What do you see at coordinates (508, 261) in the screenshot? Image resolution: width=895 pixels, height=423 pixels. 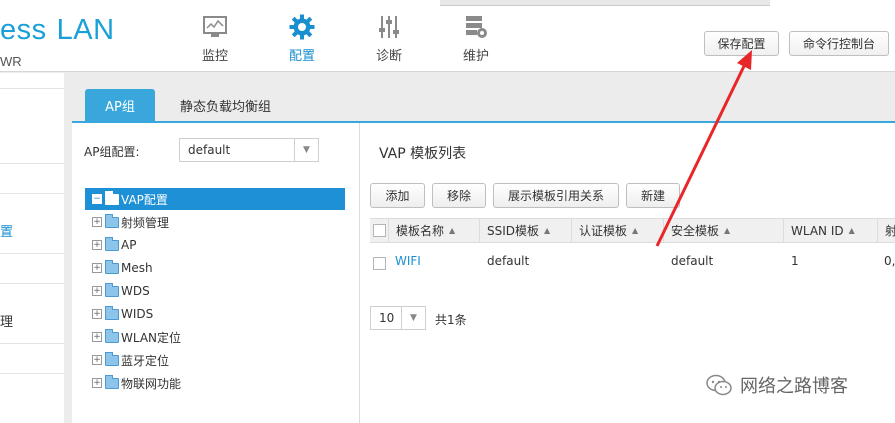 I see `cell-ssid-template: default` at bounding box center [508, 261].